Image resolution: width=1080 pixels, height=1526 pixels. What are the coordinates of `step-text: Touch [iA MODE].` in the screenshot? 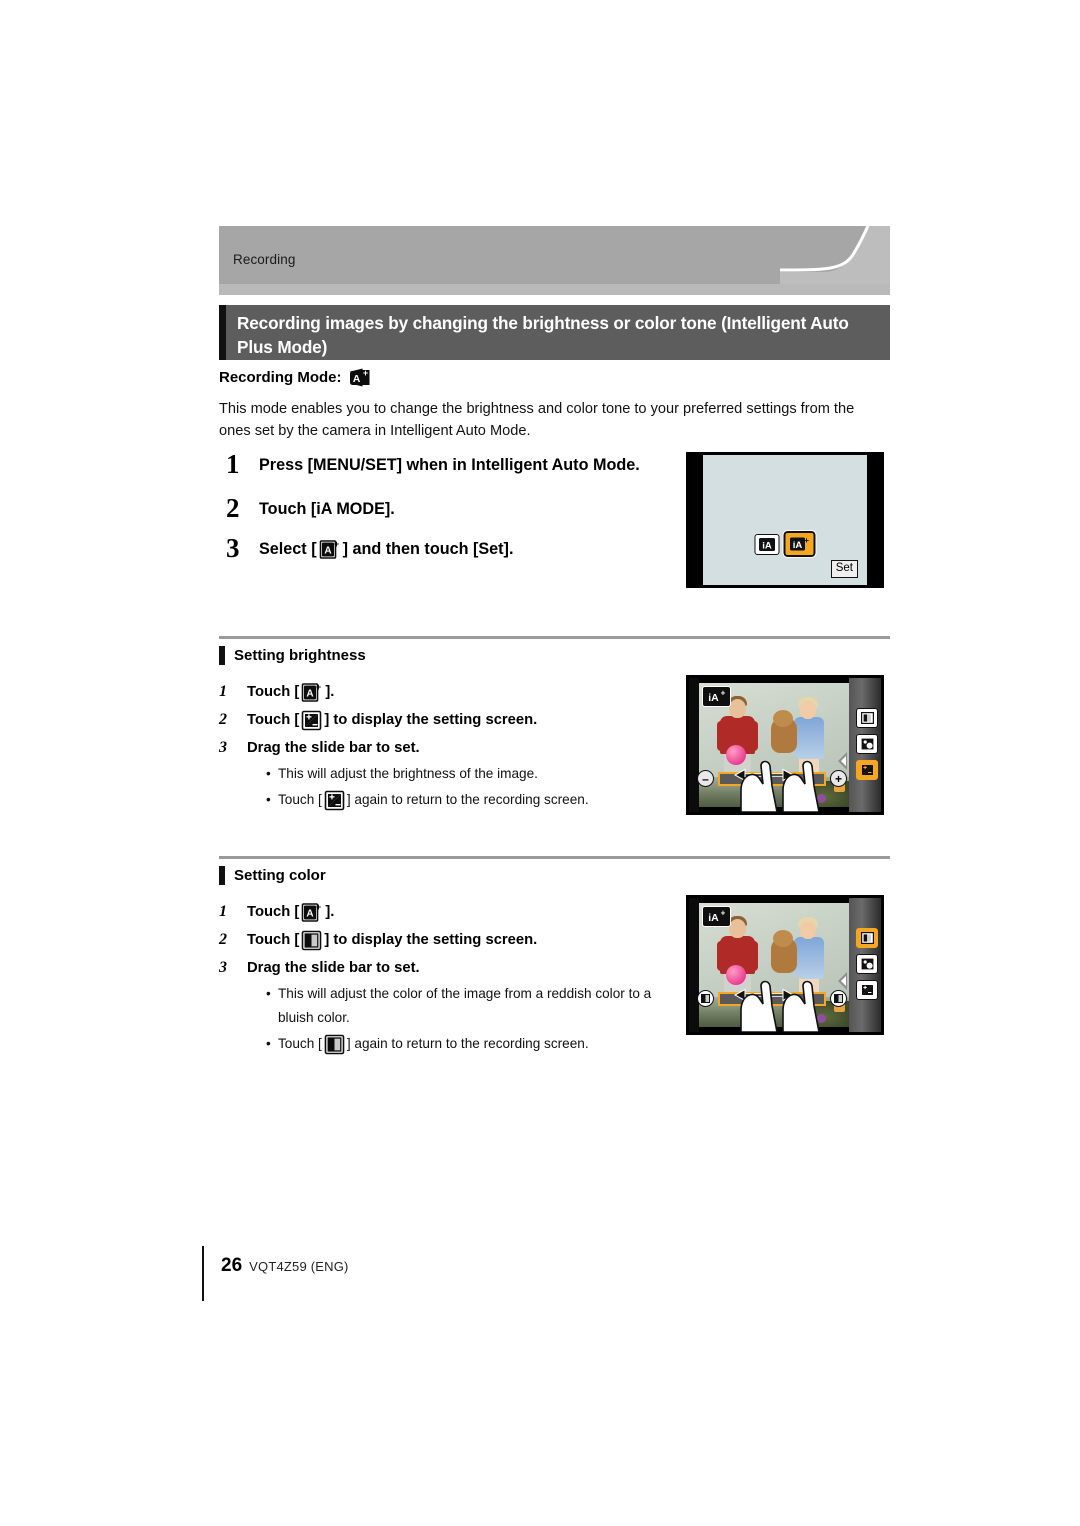 It's located at (327, 509).